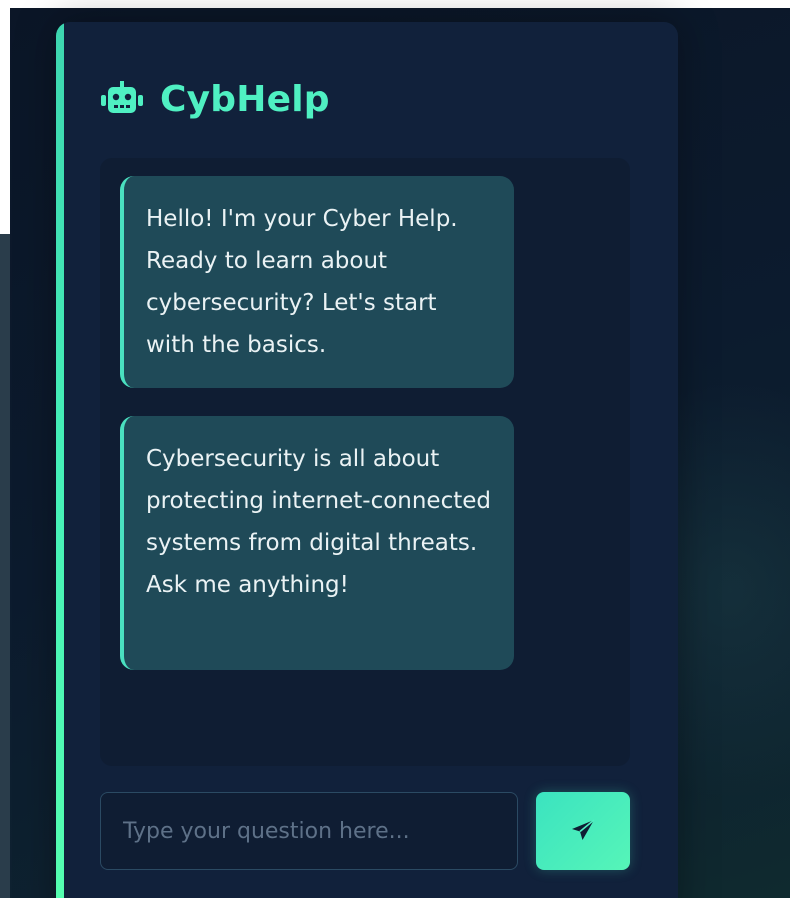 This screenshot has width=790, height=898. I want to click on app-title: CybHelp, so click(245, 99).